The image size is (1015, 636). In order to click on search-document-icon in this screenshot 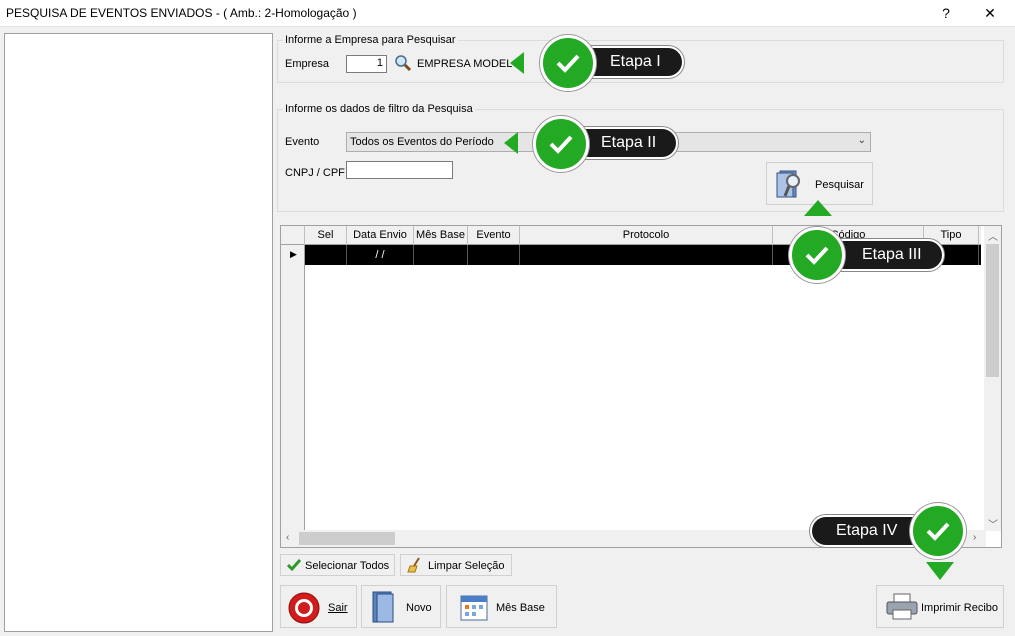, I will do `click(790, 185)`.